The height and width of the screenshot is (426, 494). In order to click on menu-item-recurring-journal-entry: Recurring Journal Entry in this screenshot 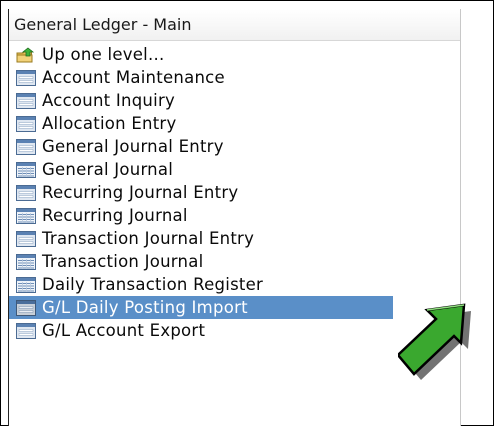, I will do `click(234, 192)`.